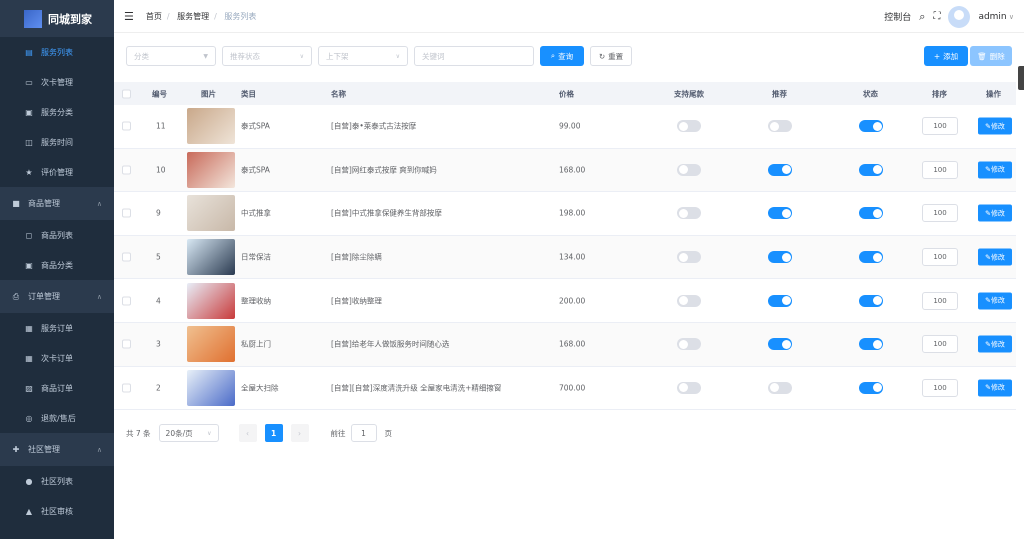 The image size is (1024, 539). I want to click on sidebar-group-13: ✚ 社区管理 ∧, so click(57, 449).